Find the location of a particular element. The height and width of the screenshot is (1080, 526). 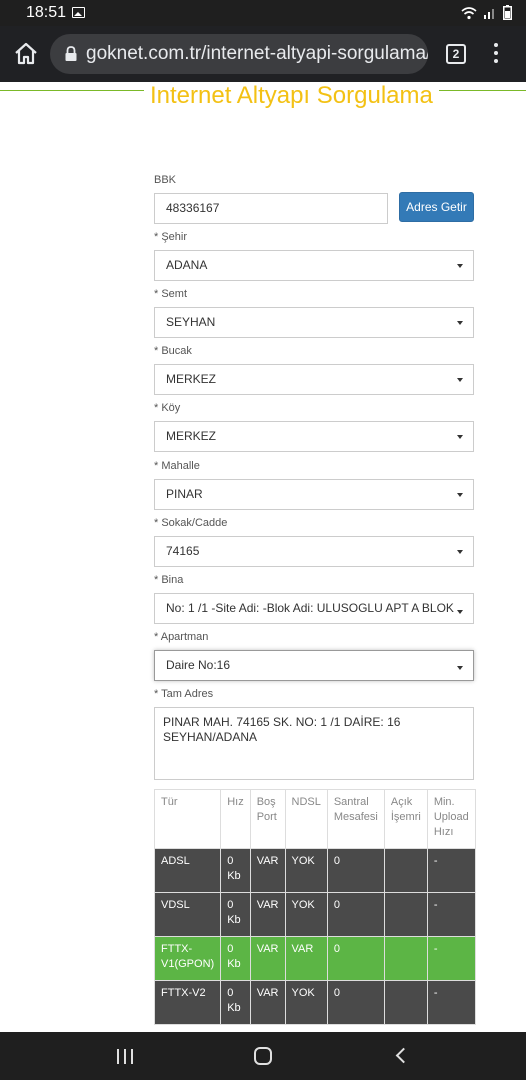

lock-icon is located at coordinates (71, 54).